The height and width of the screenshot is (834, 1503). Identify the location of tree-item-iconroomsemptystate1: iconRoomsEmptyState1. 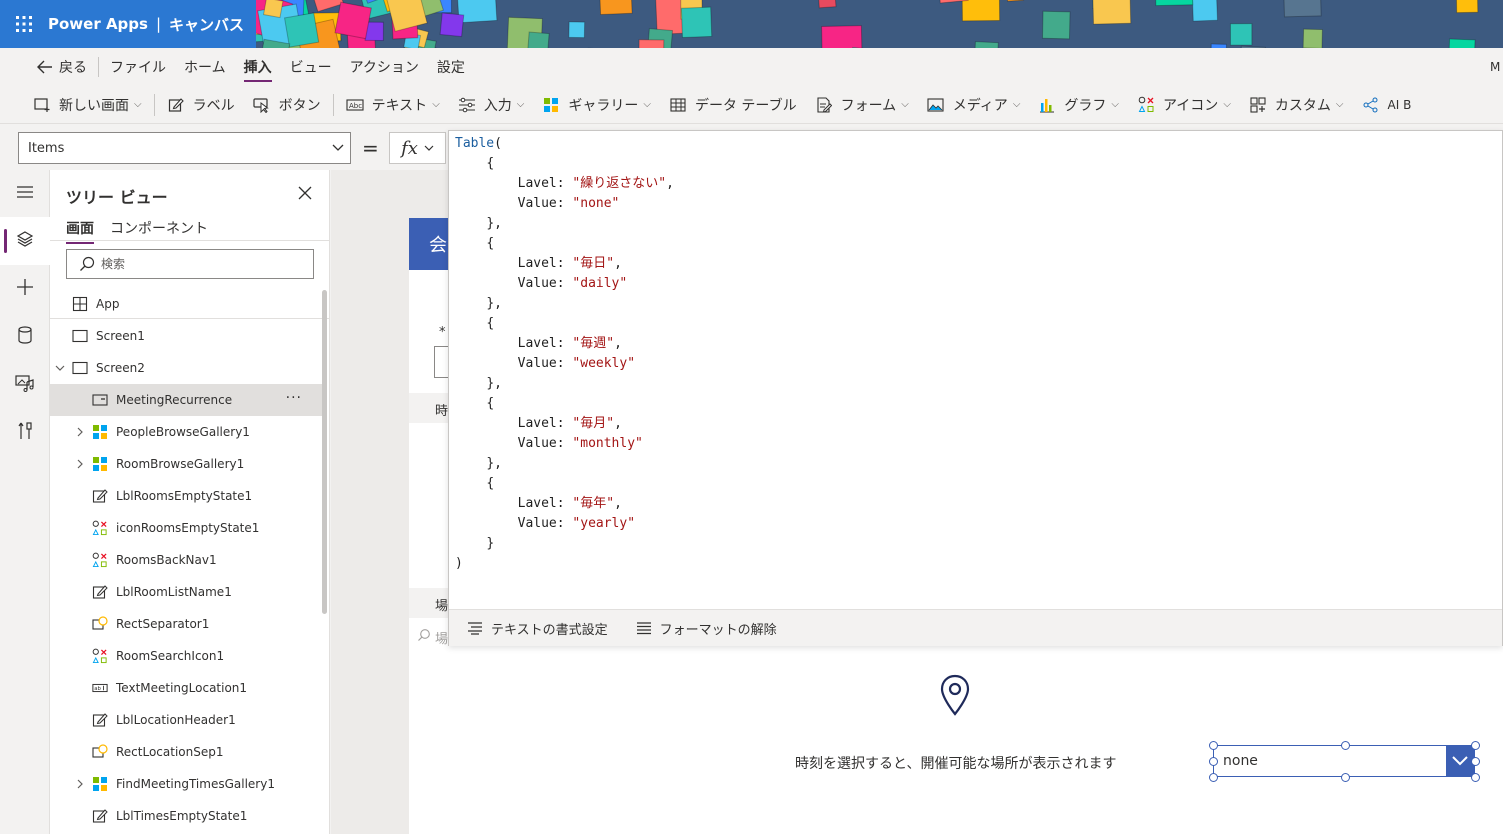
(186, 528).